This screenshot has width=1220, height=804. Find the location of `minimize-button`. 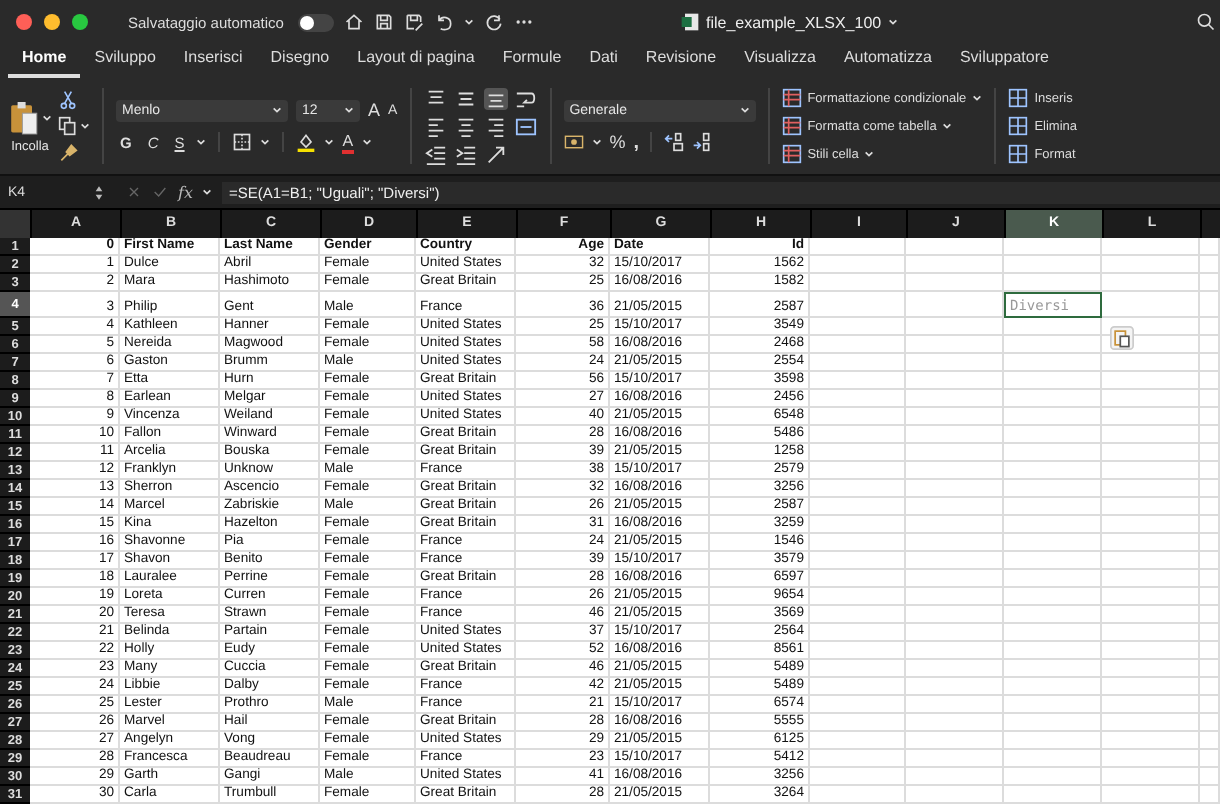

minimize-button is located at coordinates (52, 22).